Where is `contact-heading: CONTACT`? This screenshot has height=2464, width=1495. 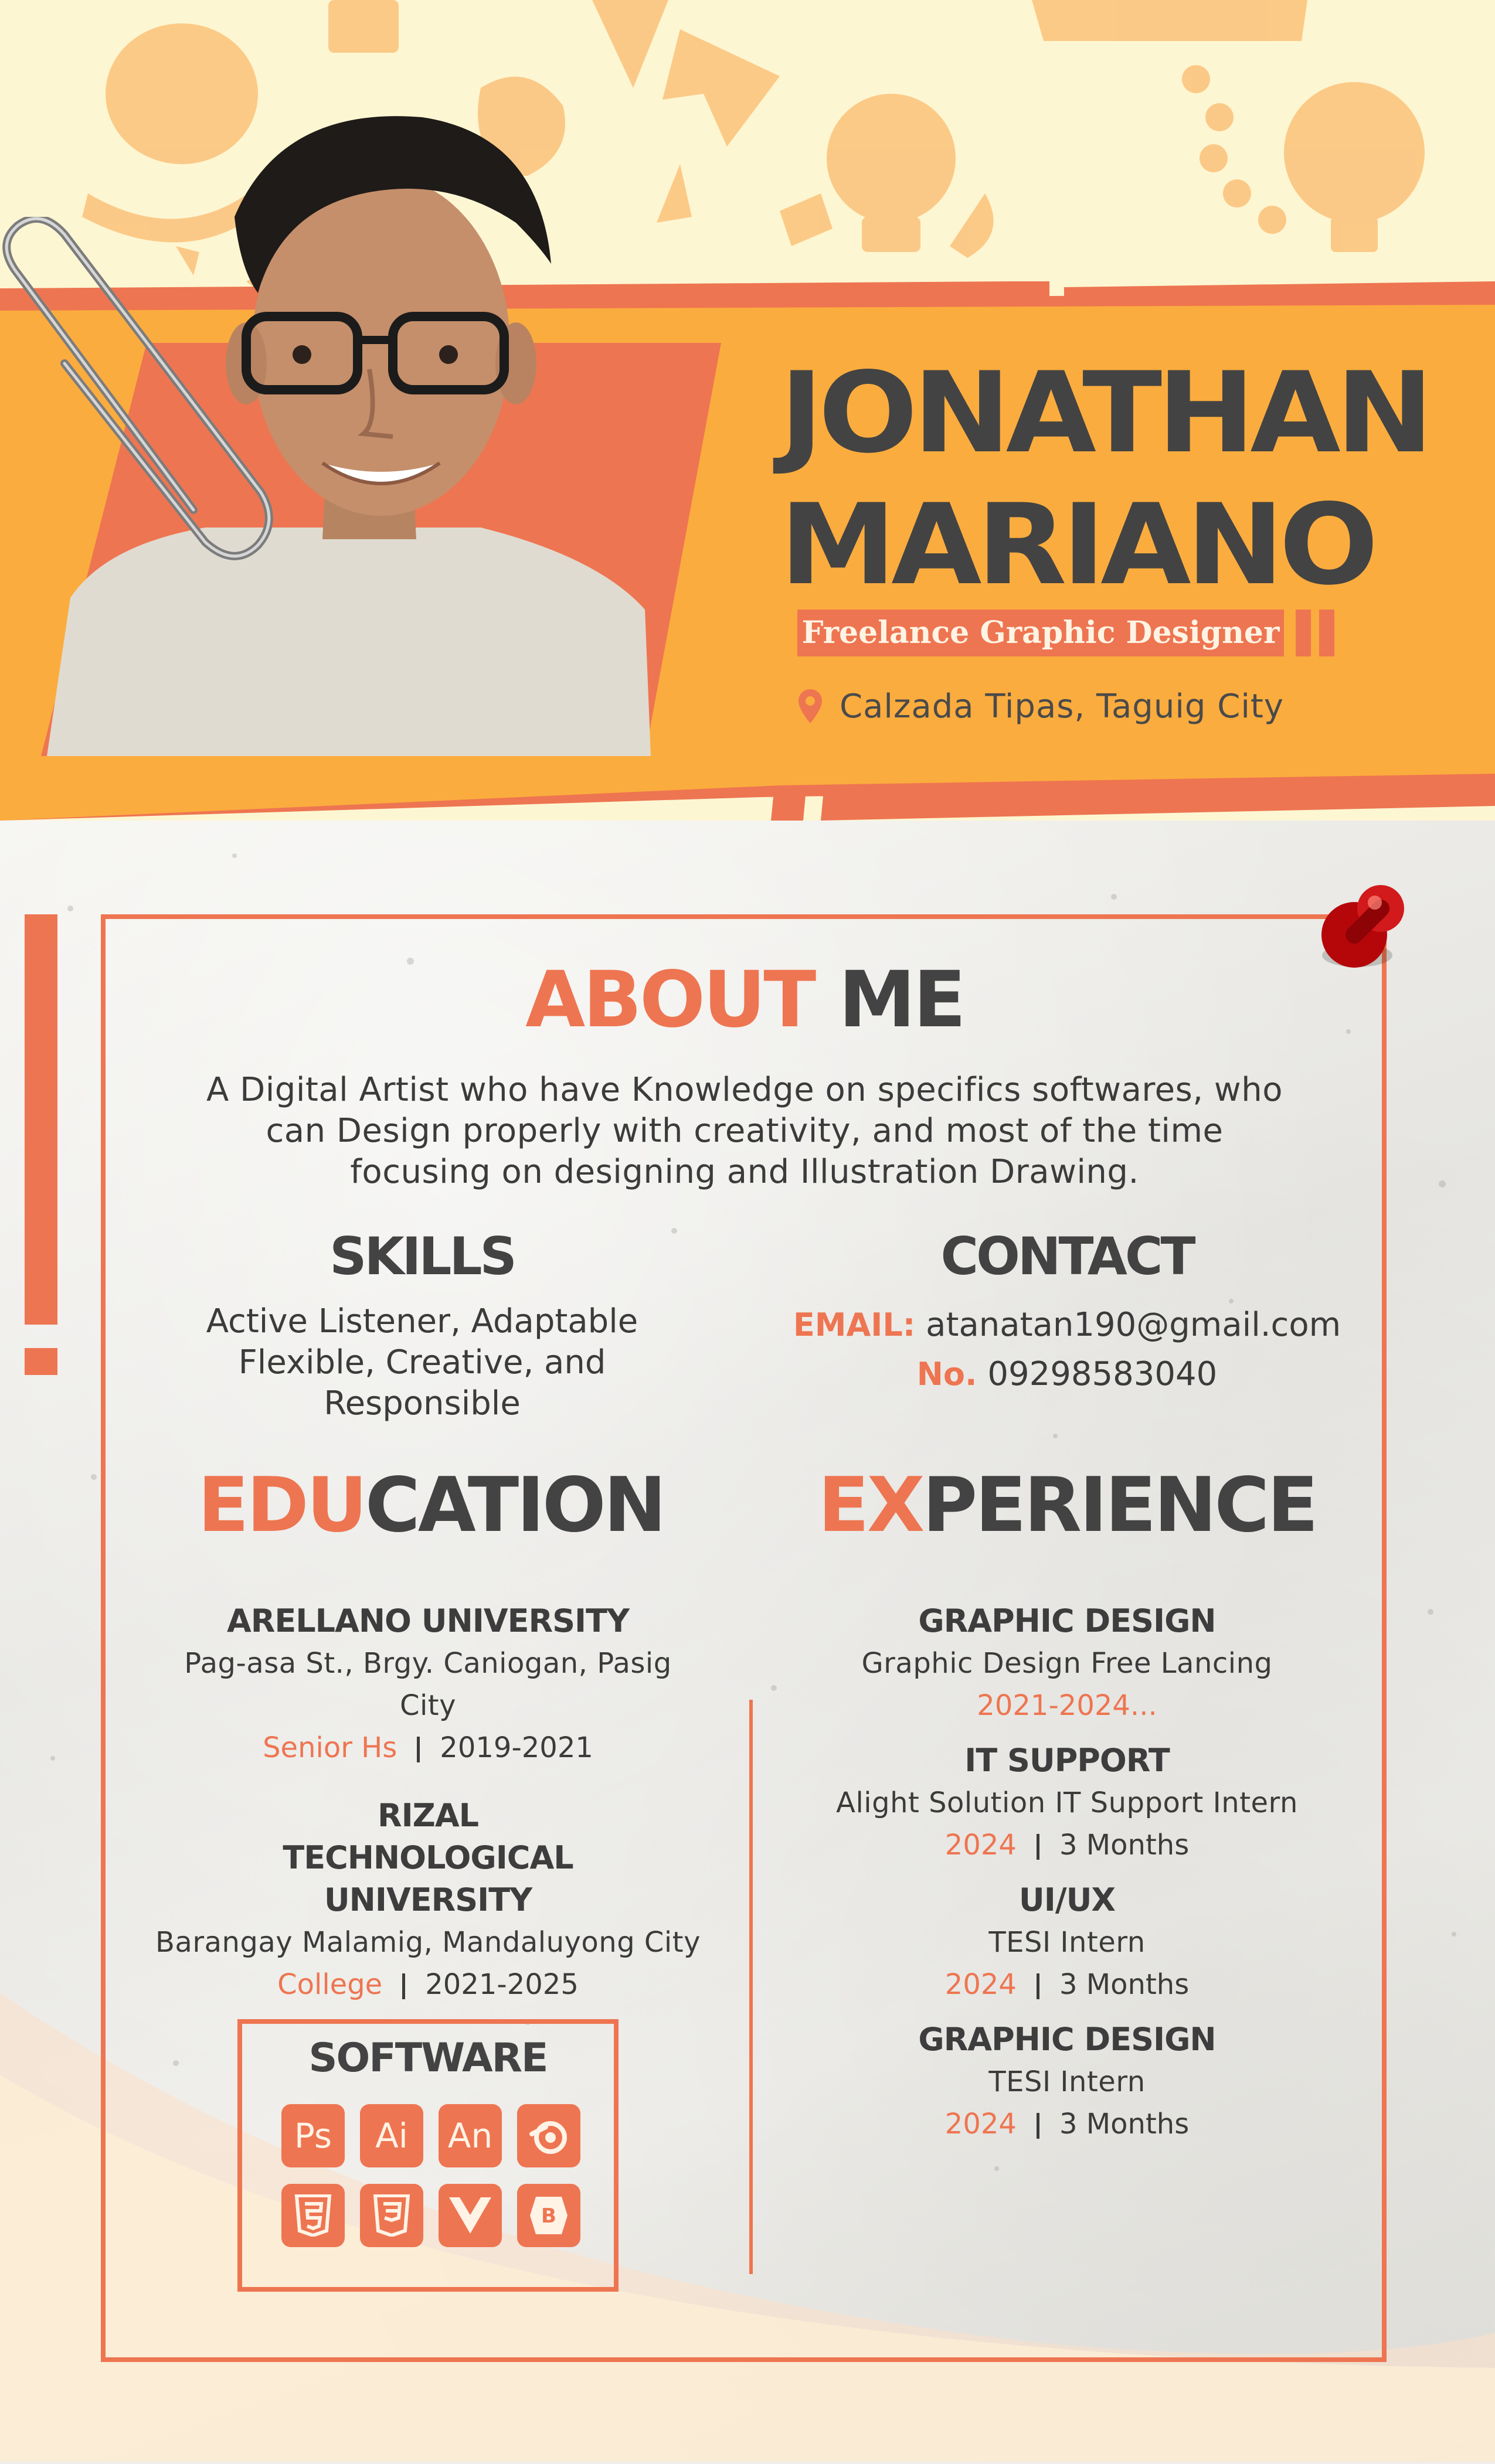 contact-heading: CONTACT is located at coordinates (1068, 1257).